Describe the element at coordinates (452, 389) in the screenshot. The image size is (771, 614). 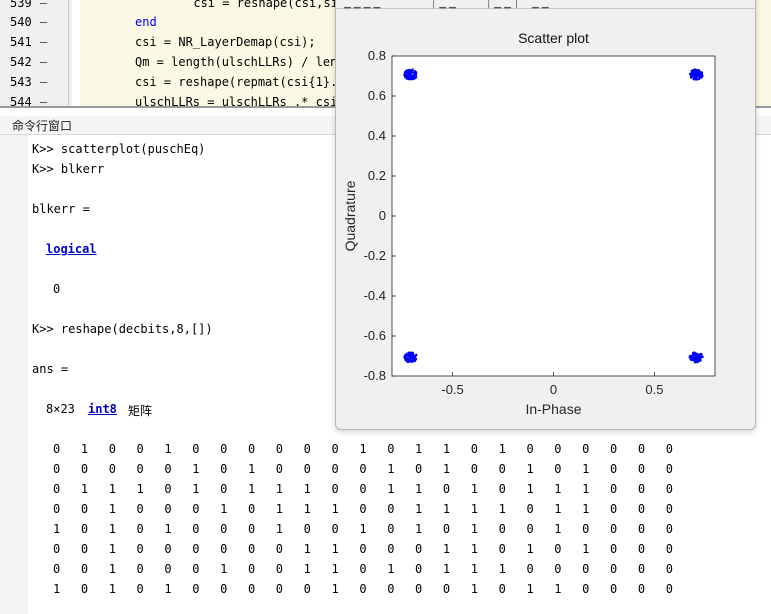
I see `x-tick-label: -0.5` at that location.